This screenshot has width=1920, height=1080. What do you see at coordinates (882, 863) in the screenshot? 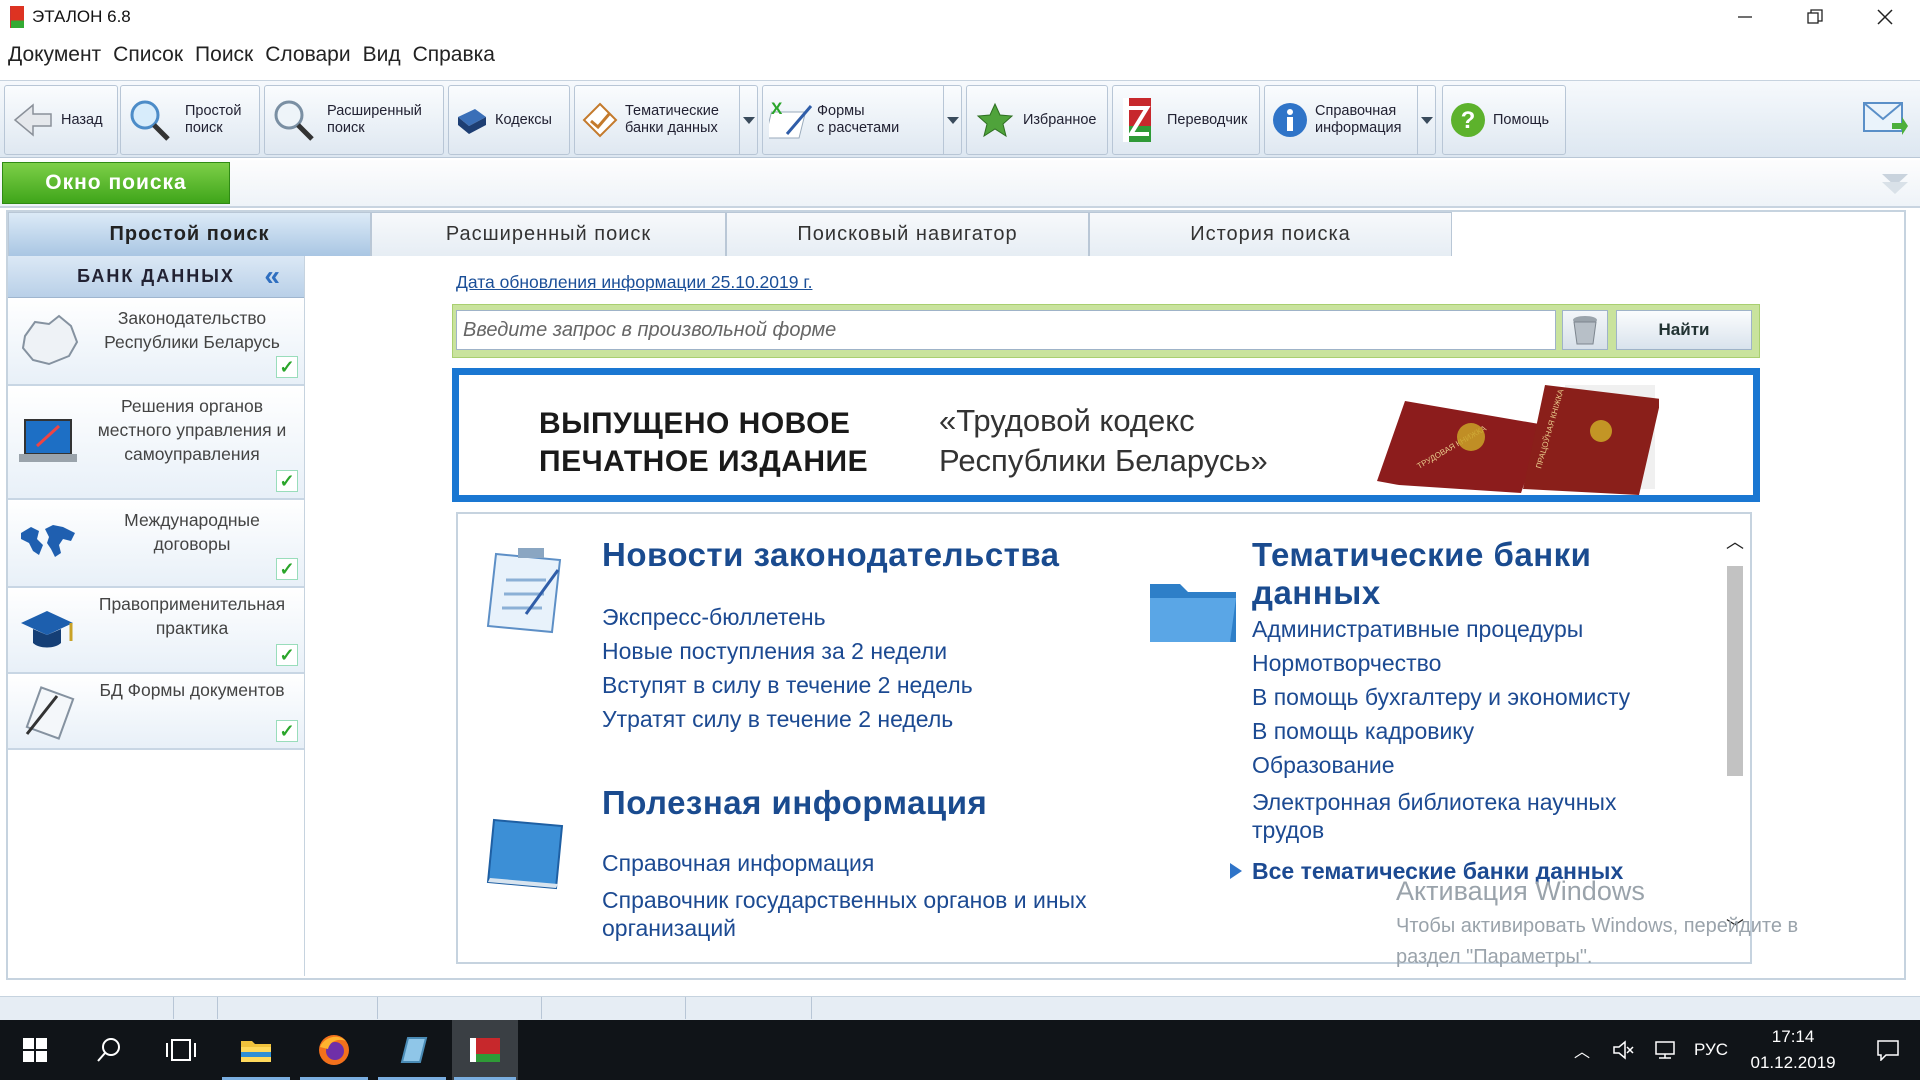
I see `useful-link: Справочная информация` at bounding box center [882, 863].